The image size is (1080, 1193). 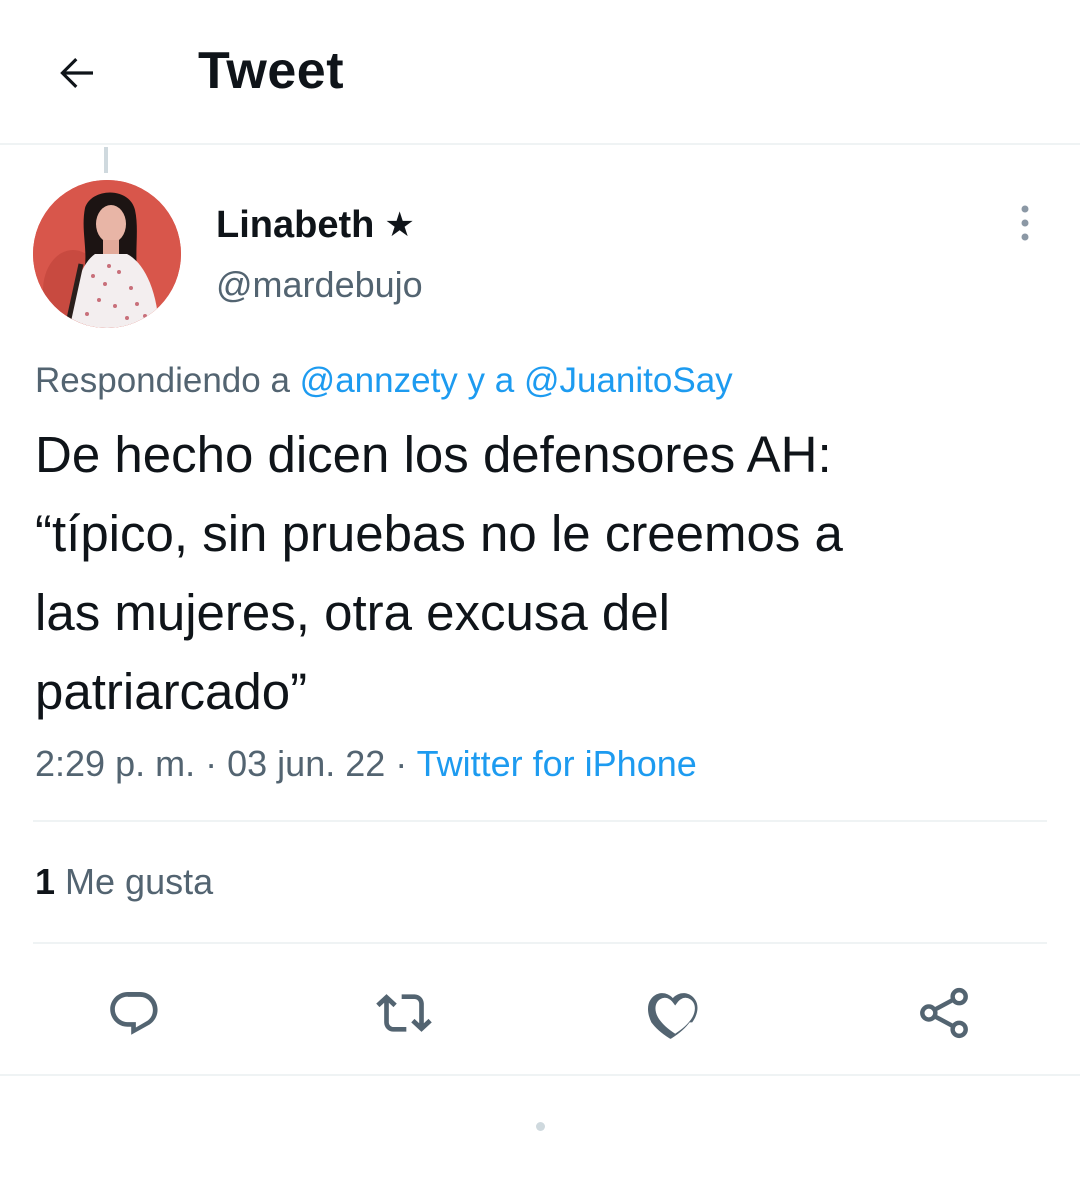 I want to click on reply-context: Respondiendo a @annzety y a @JuanitoSay, so click(x=384, y=381).